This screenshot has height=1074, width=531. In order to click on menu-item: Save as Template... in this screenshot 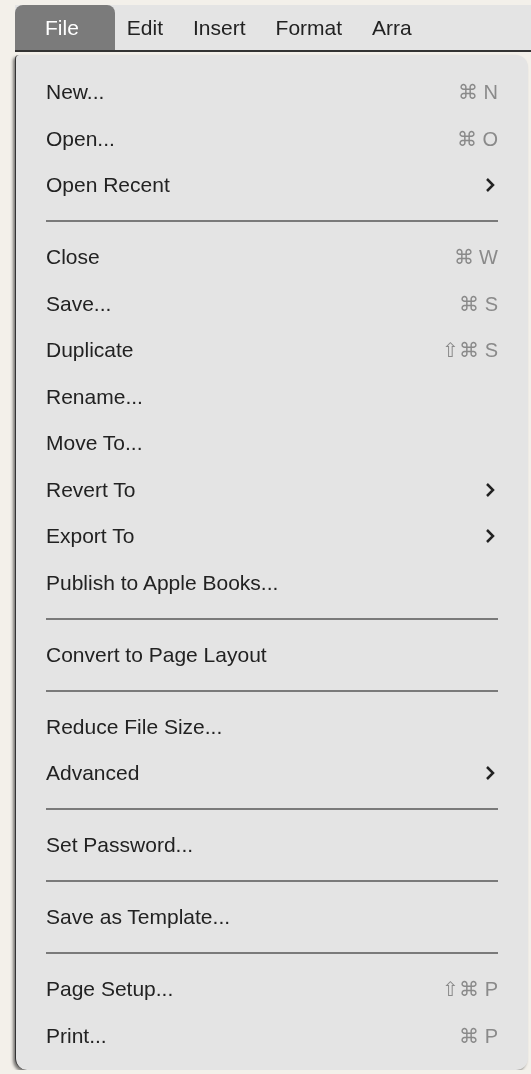, I will do `click(138, 917)`.